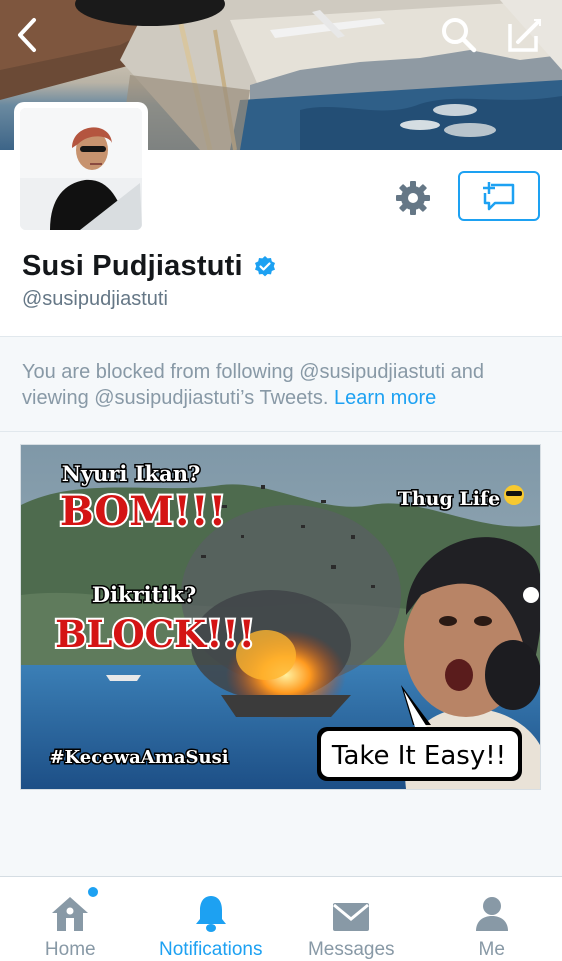  What do you see at coordinates (131, 473) in the screenshot?
I see `meme-text-1: Nyuri Ikan?` at bounding box center [131, 473].